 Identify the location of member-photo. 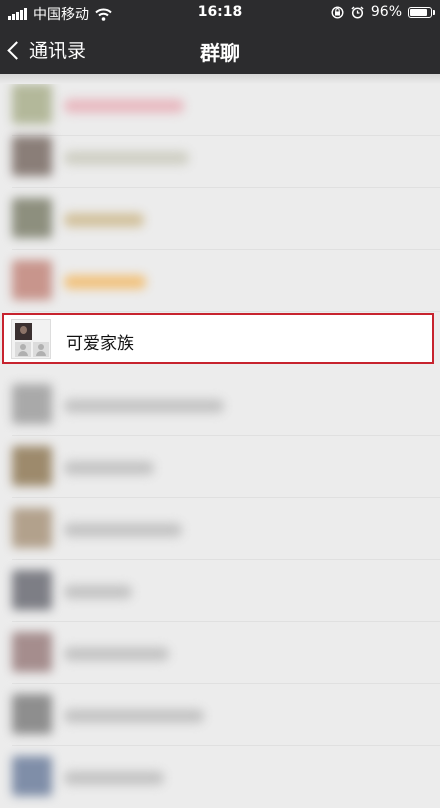
(23, 331).